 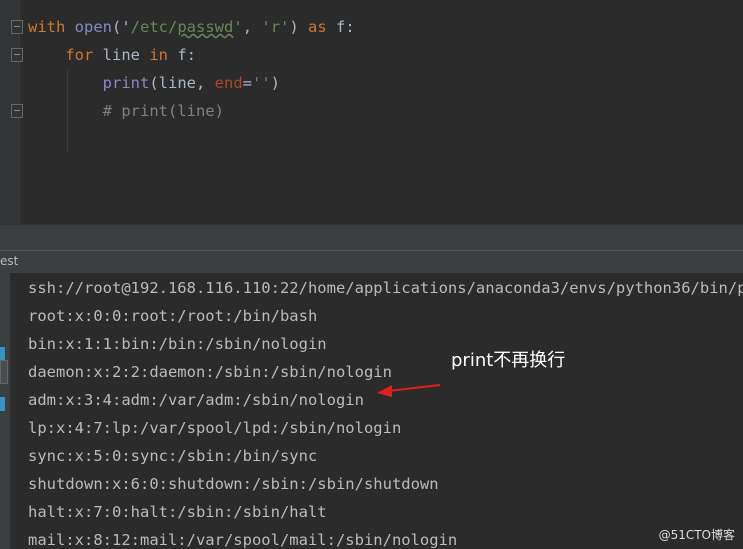 What do you see at coordinates (508, 360) in the screenshot?
I see `annotation-text: print不再换行` at bounding box center [508, 360].